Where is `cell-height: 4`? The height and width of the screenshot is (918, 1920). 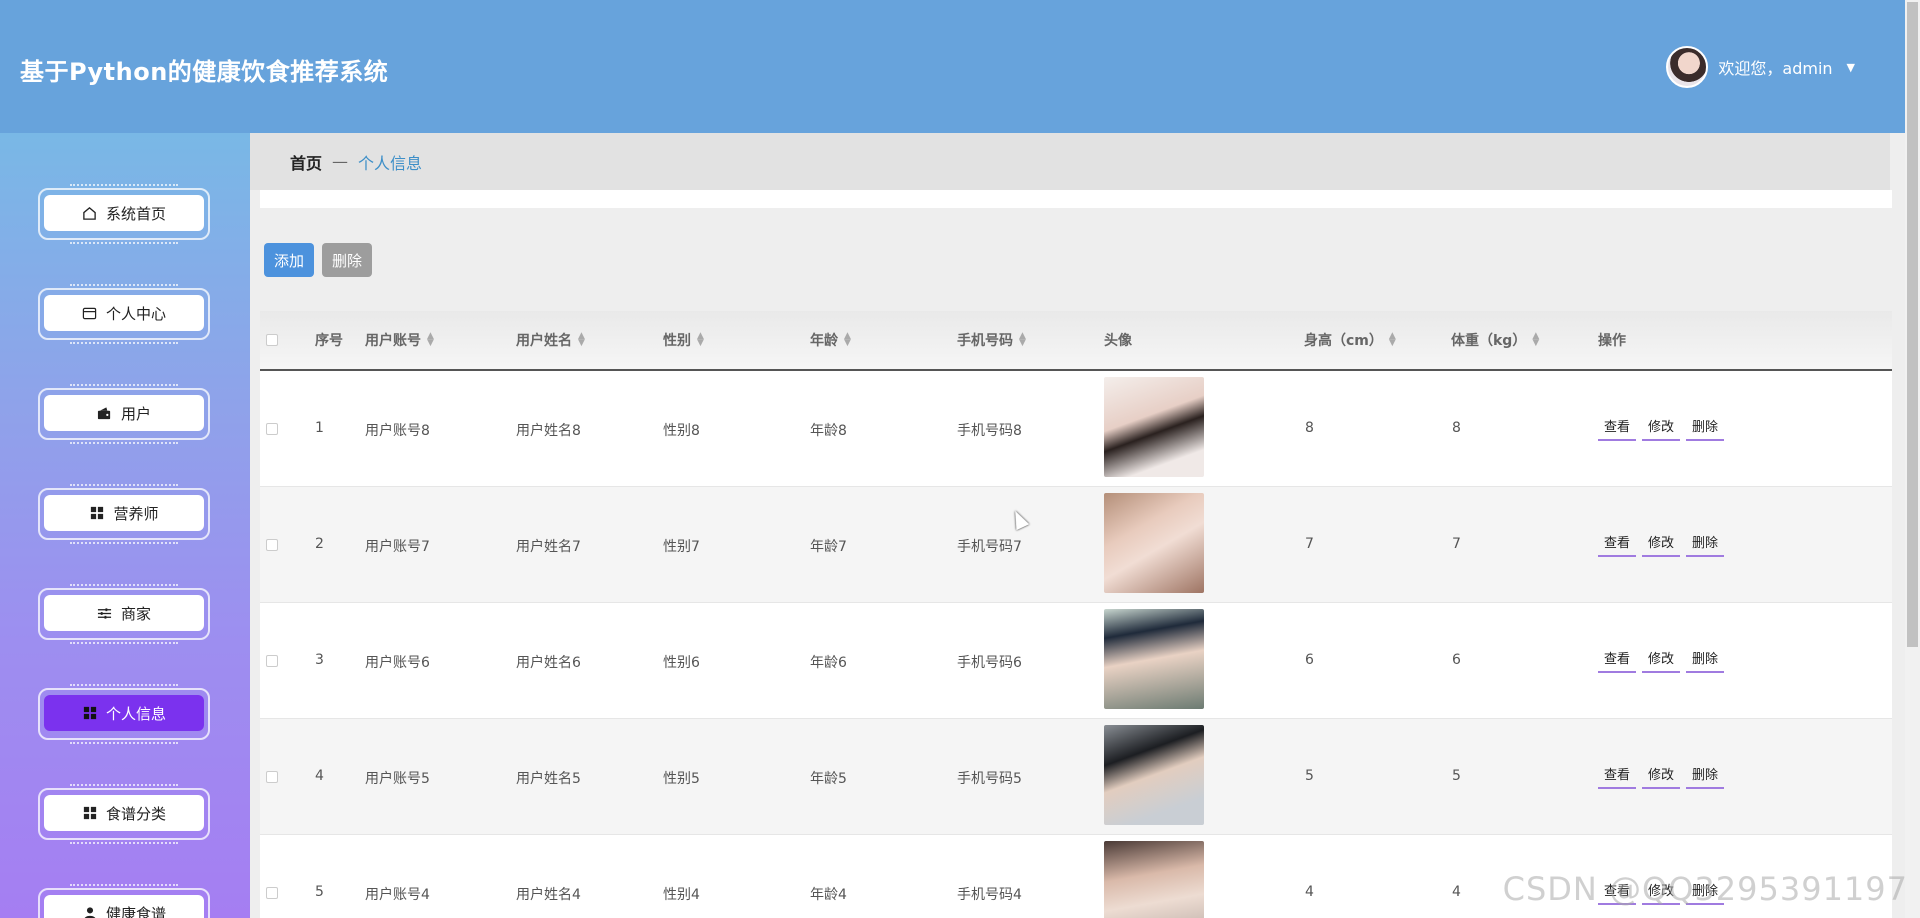
cell-height: 4 is located at coordinates (1309, 892).